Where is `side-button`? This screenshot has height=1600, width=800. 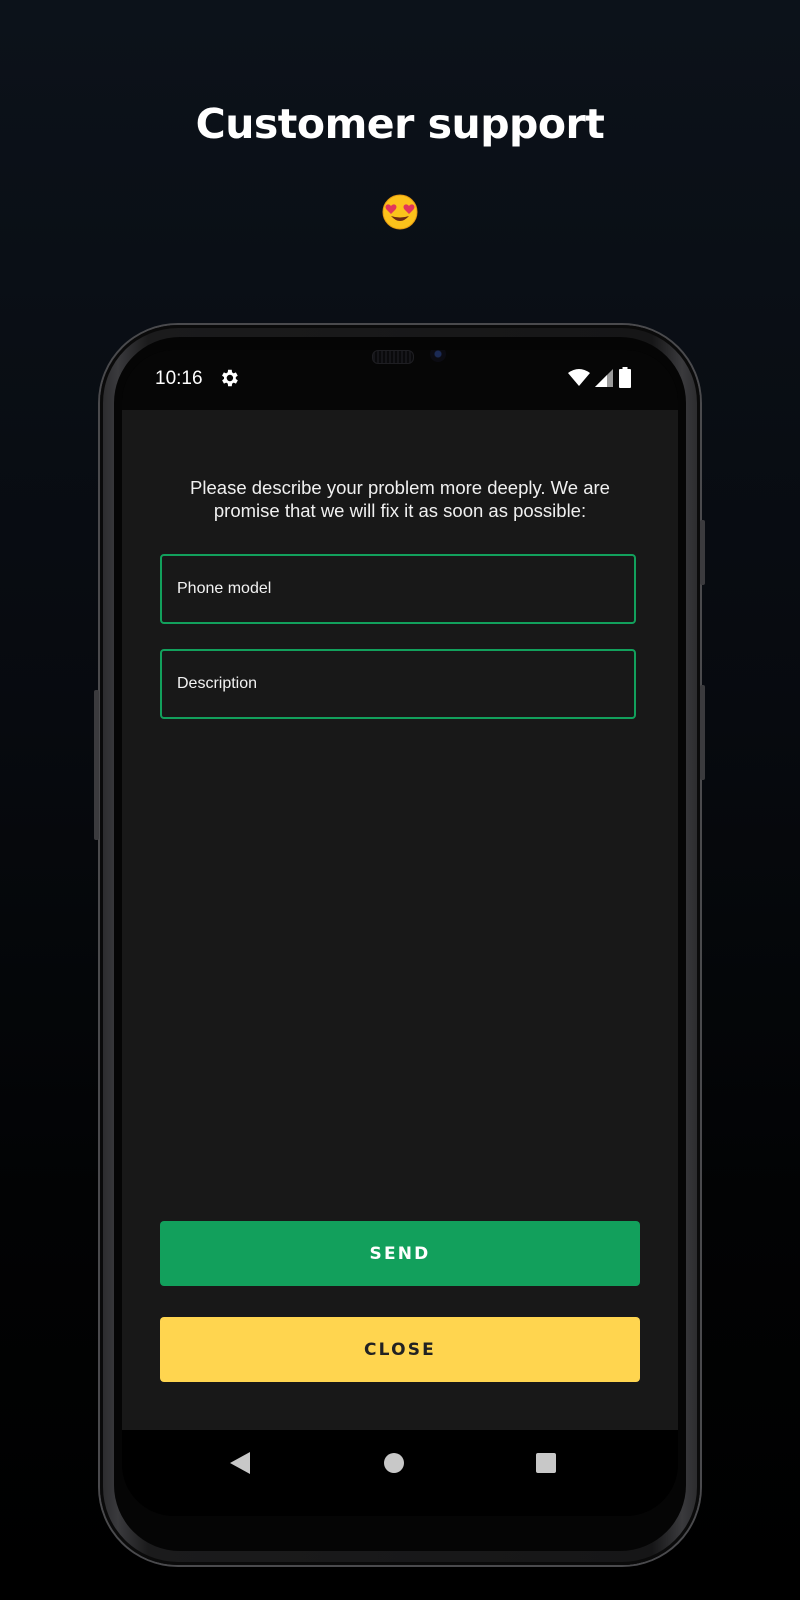
side-button is located at coordinates (702, 732).